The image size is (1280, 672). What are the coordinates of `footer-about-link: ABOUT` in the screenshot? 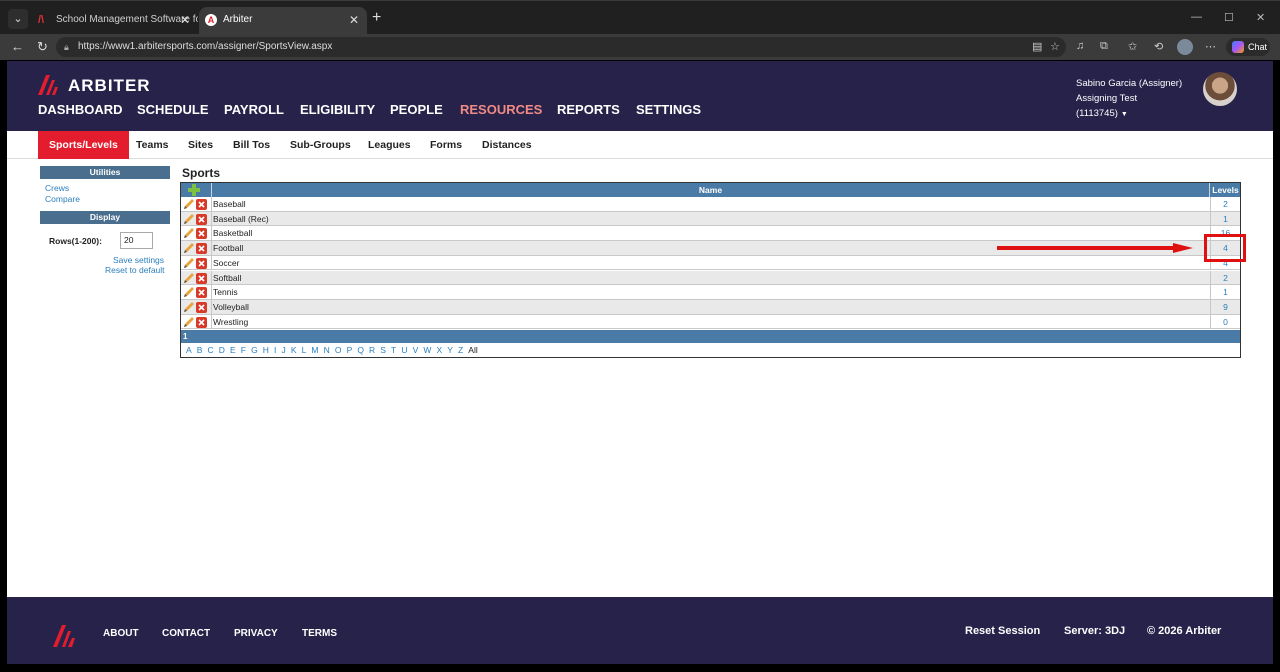 It's located at (121, 633).